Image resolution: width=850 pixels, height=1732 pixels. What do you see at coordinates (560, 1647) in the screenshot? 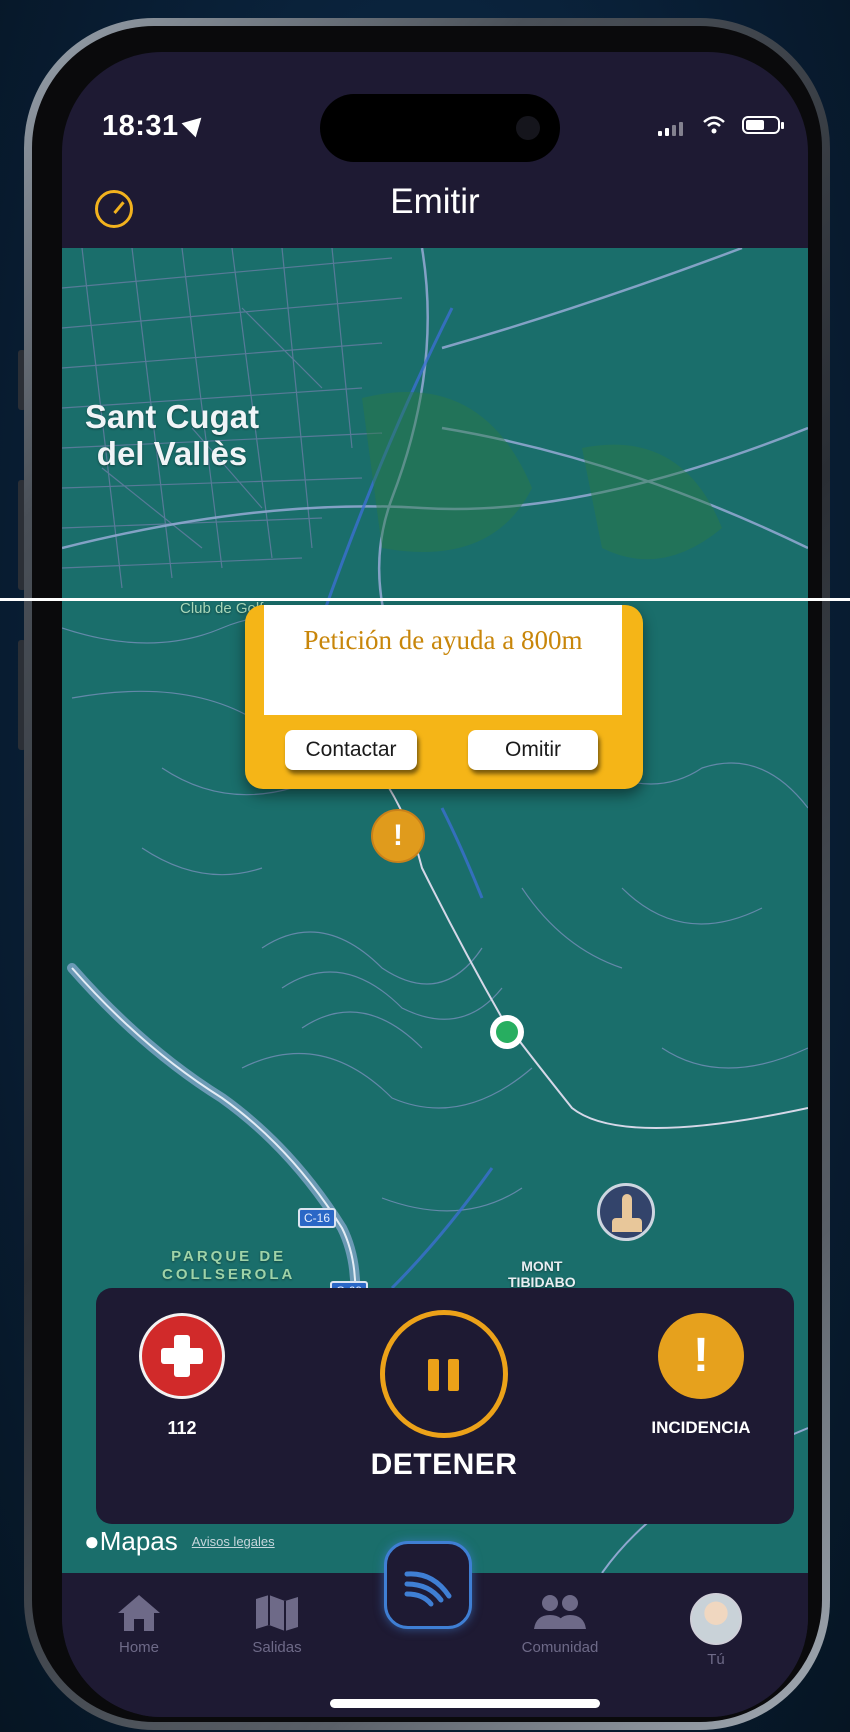
I see `tab-label: Comunidad` at bounding box center [560, 1647].